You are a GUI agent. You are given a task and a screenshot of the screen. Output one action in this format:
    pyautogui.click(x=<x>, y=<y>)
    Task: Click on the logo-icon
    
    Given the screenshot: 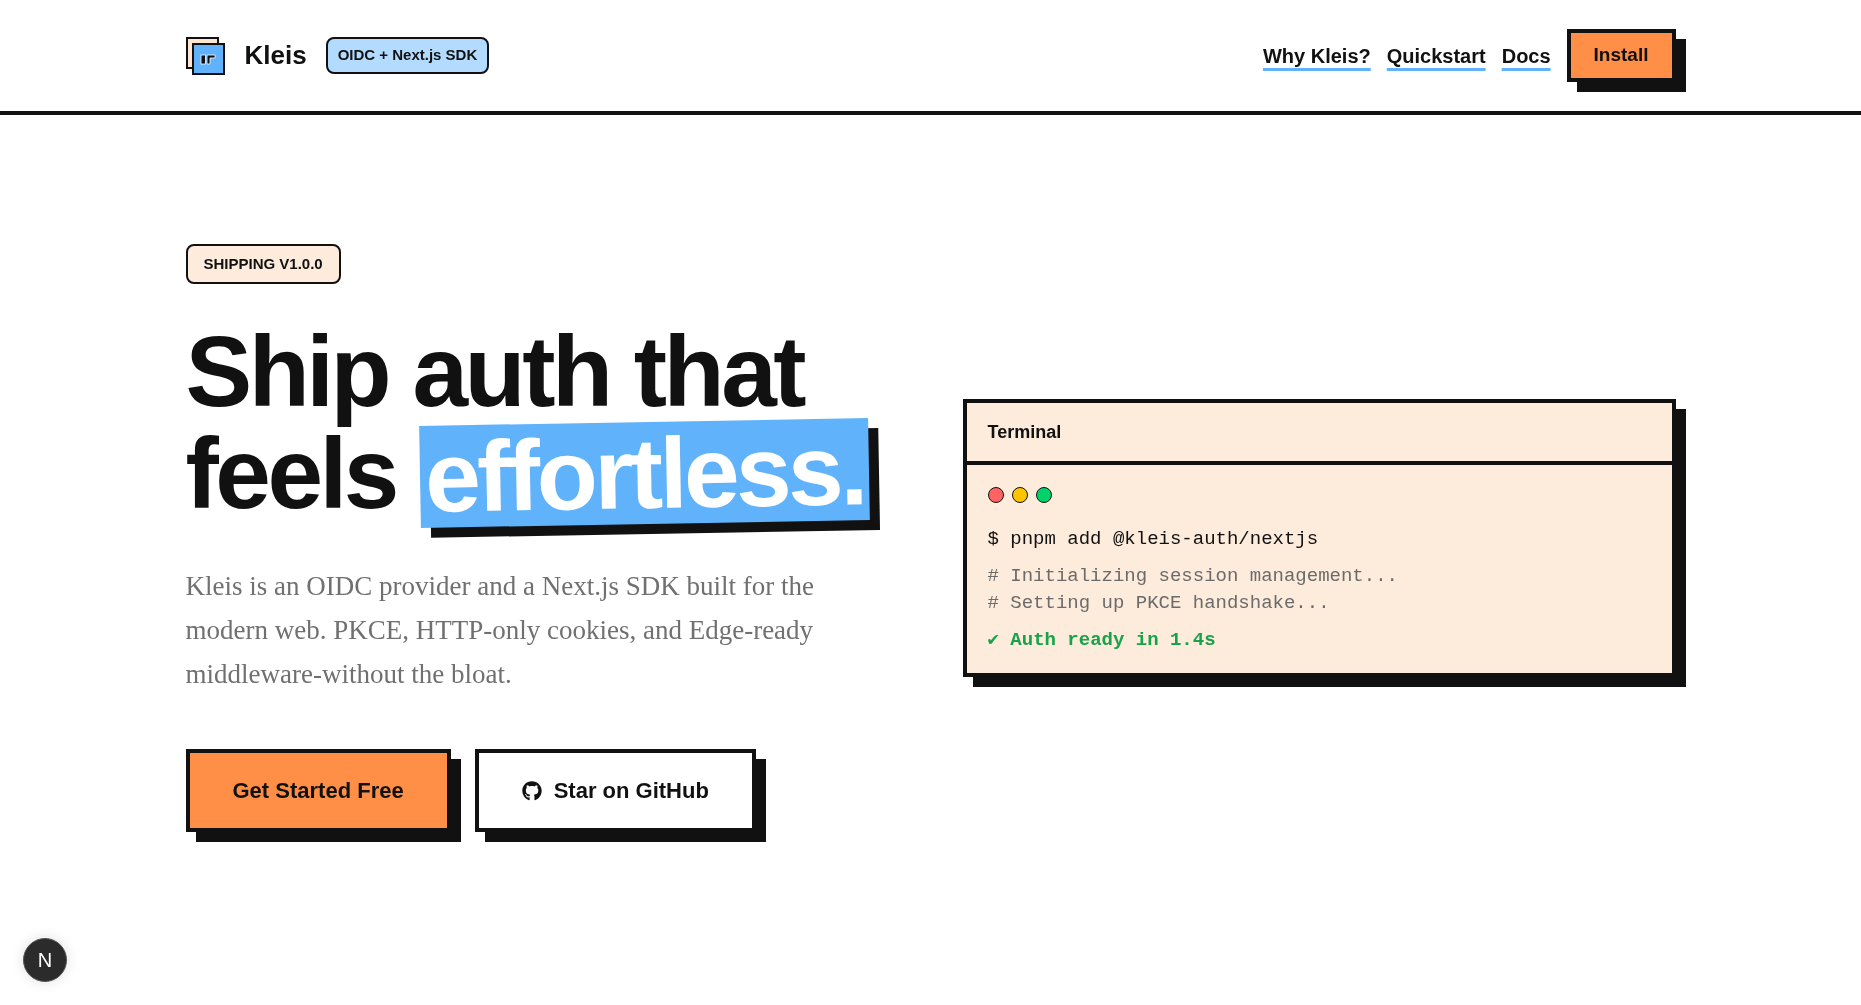 What is the action you would take?
    pyautogui.click(x=205, y=55)
    